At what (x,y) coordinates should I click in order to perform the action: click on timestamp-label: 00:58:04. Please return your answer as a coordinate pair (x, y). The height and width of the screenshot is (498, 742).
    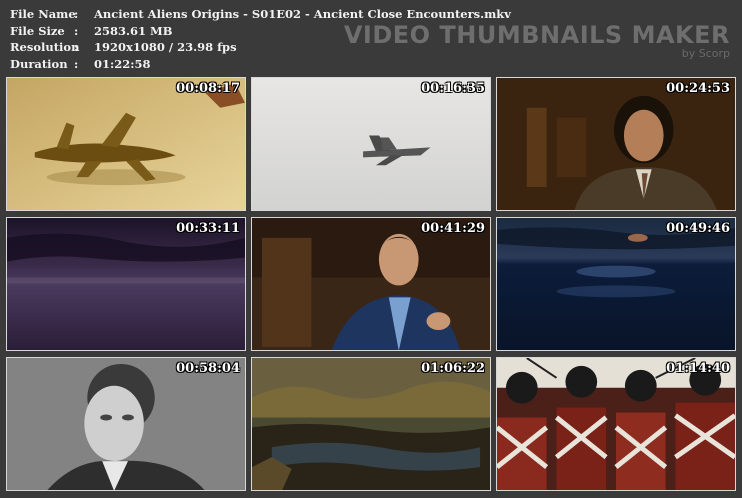
    Looking at the image, I should click on (208, 368).